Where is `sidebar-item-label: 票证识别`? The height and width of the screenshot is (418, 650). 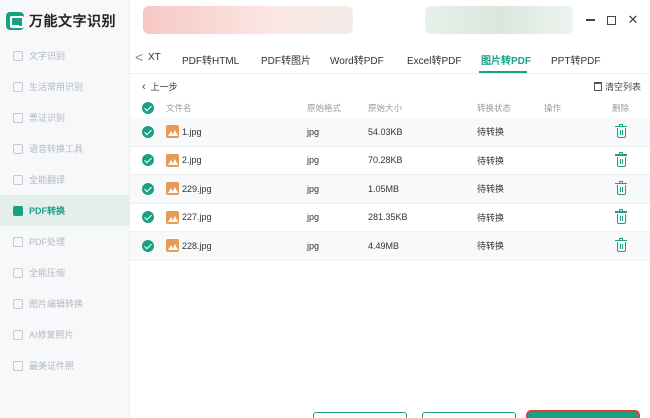 sidebar-item-label: 票证识别 is located at coordinates (47, 118).